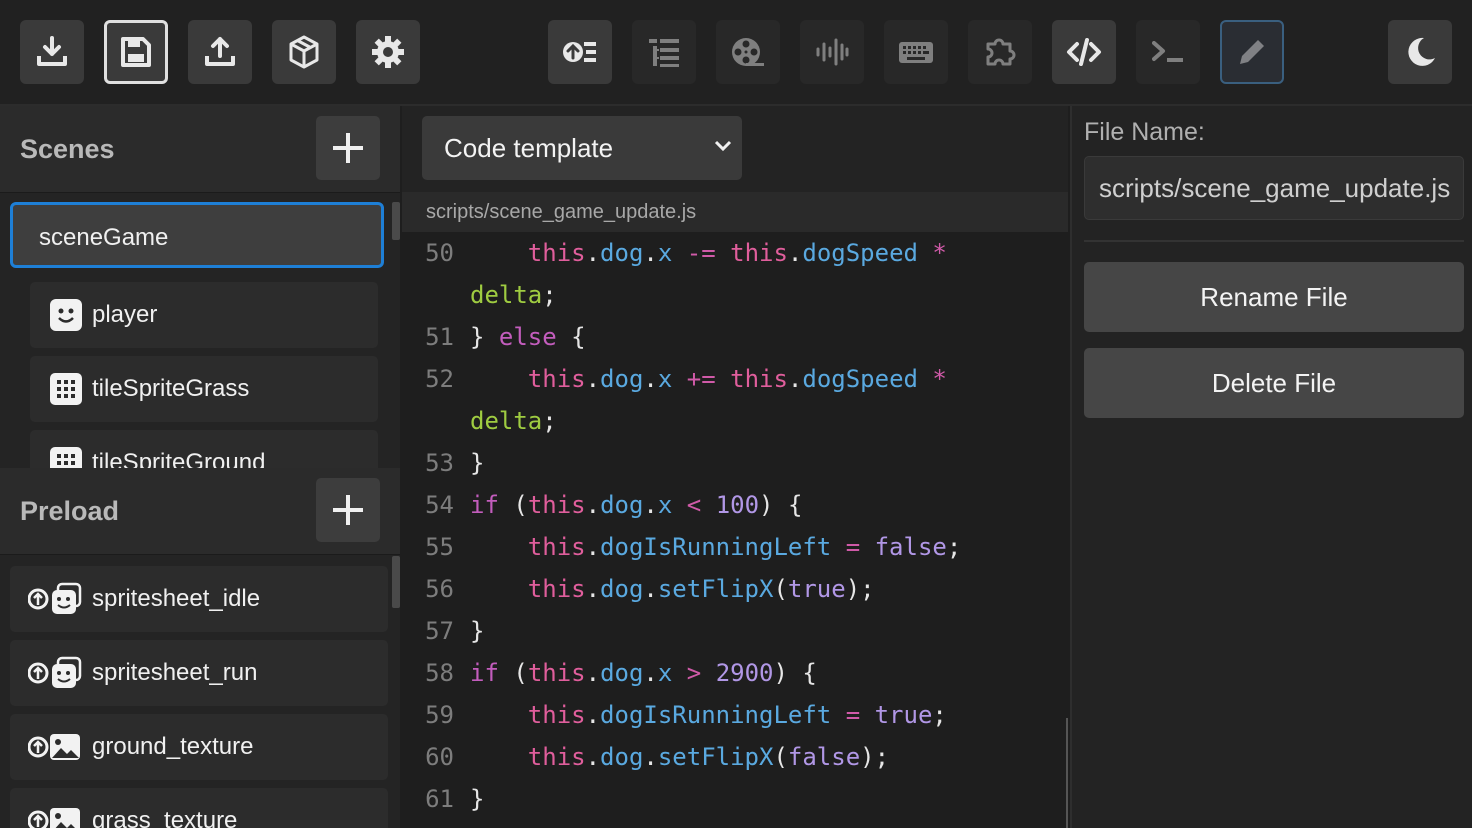 This screenshot has width=1472, height=828. I want to click on build-button, so click(304, 52).